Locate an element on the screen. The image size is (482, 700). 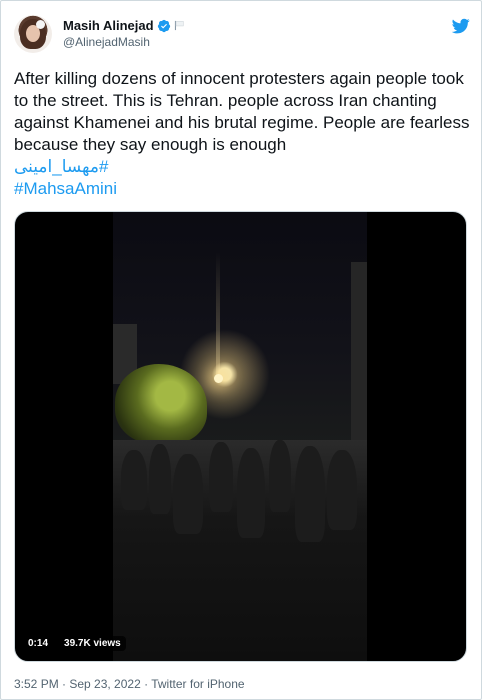
white-flag-icon is located at coordinates (179, 25).